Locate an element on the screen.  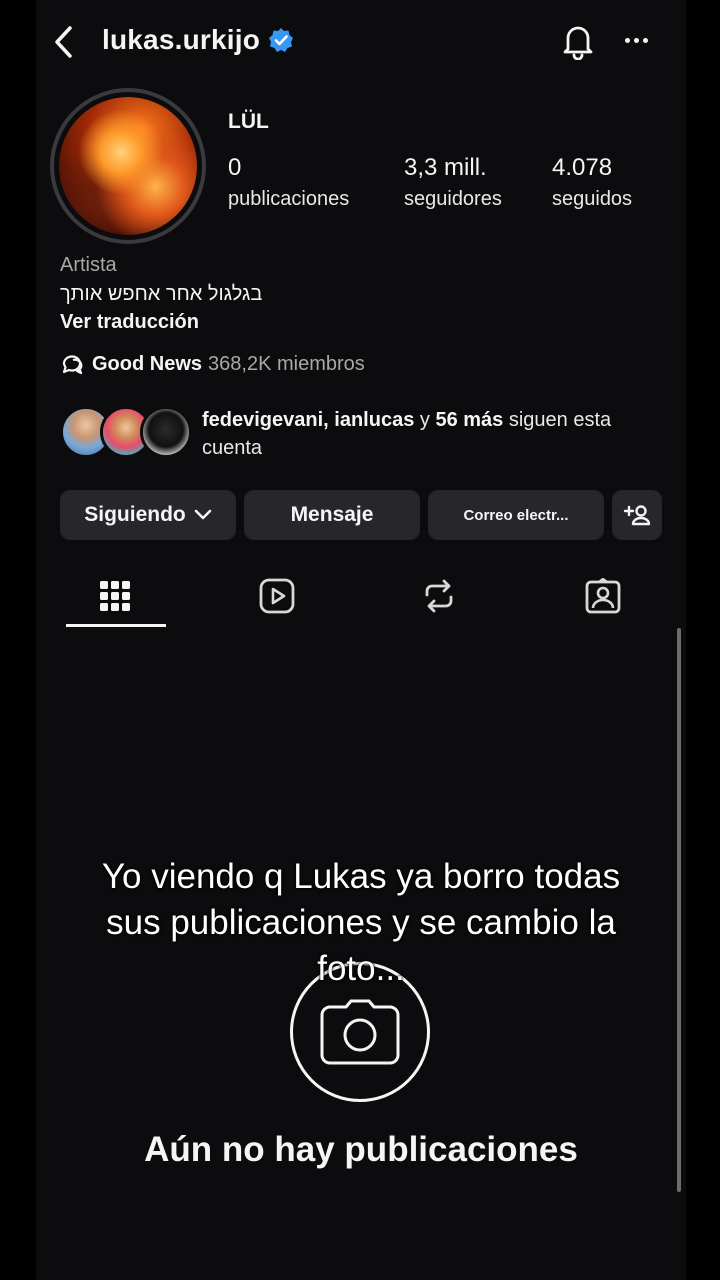
tab-grid is located at coordinates (115, 596).